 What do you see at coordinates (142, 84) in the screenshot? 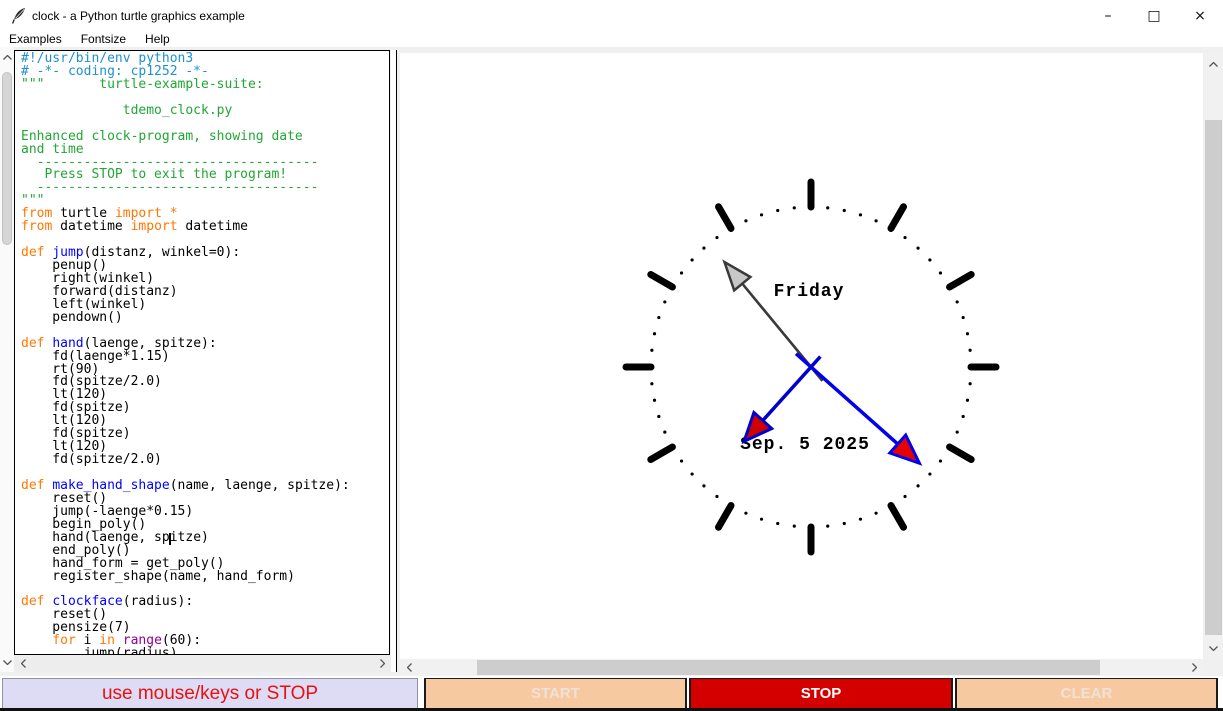
I see `code-line: """ turtle-example-suite:` at bounding box center [142, 84].